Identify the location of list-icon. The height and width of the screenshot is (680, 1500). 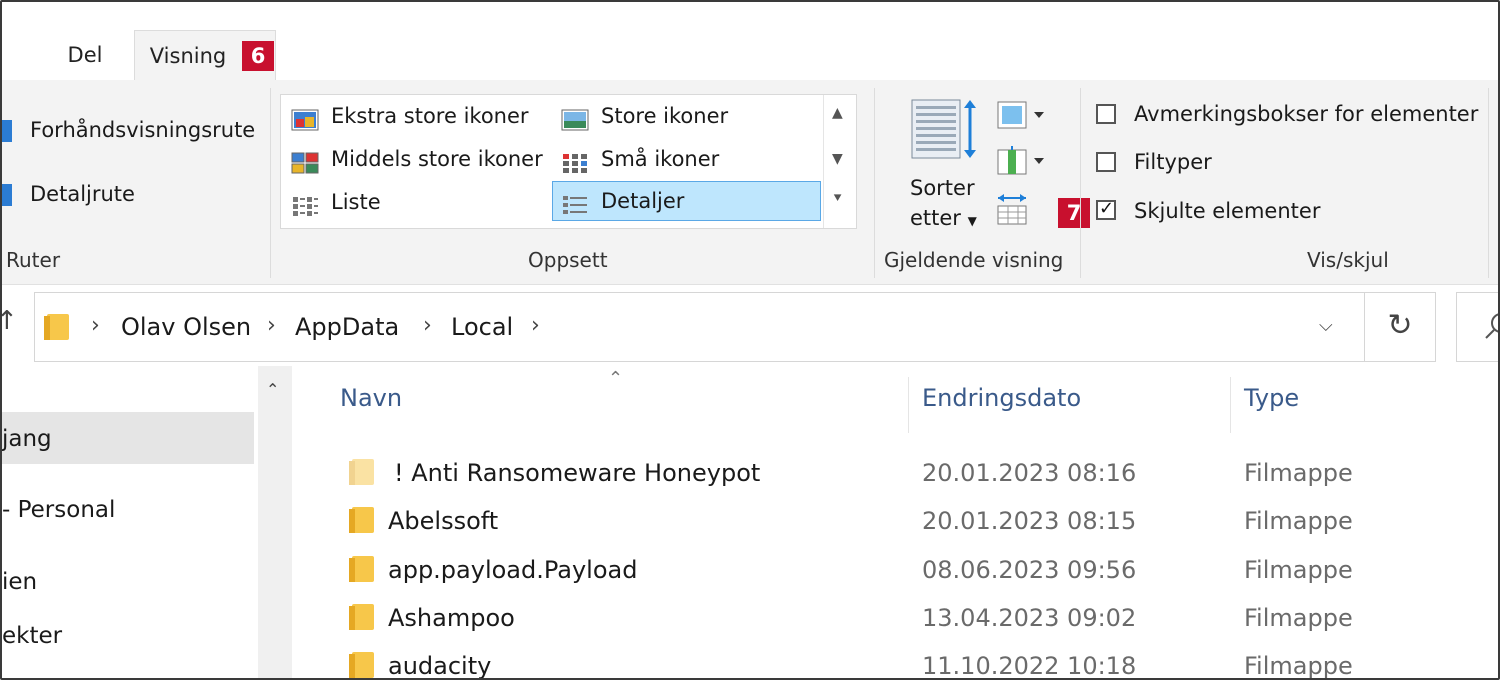
(305, 203).